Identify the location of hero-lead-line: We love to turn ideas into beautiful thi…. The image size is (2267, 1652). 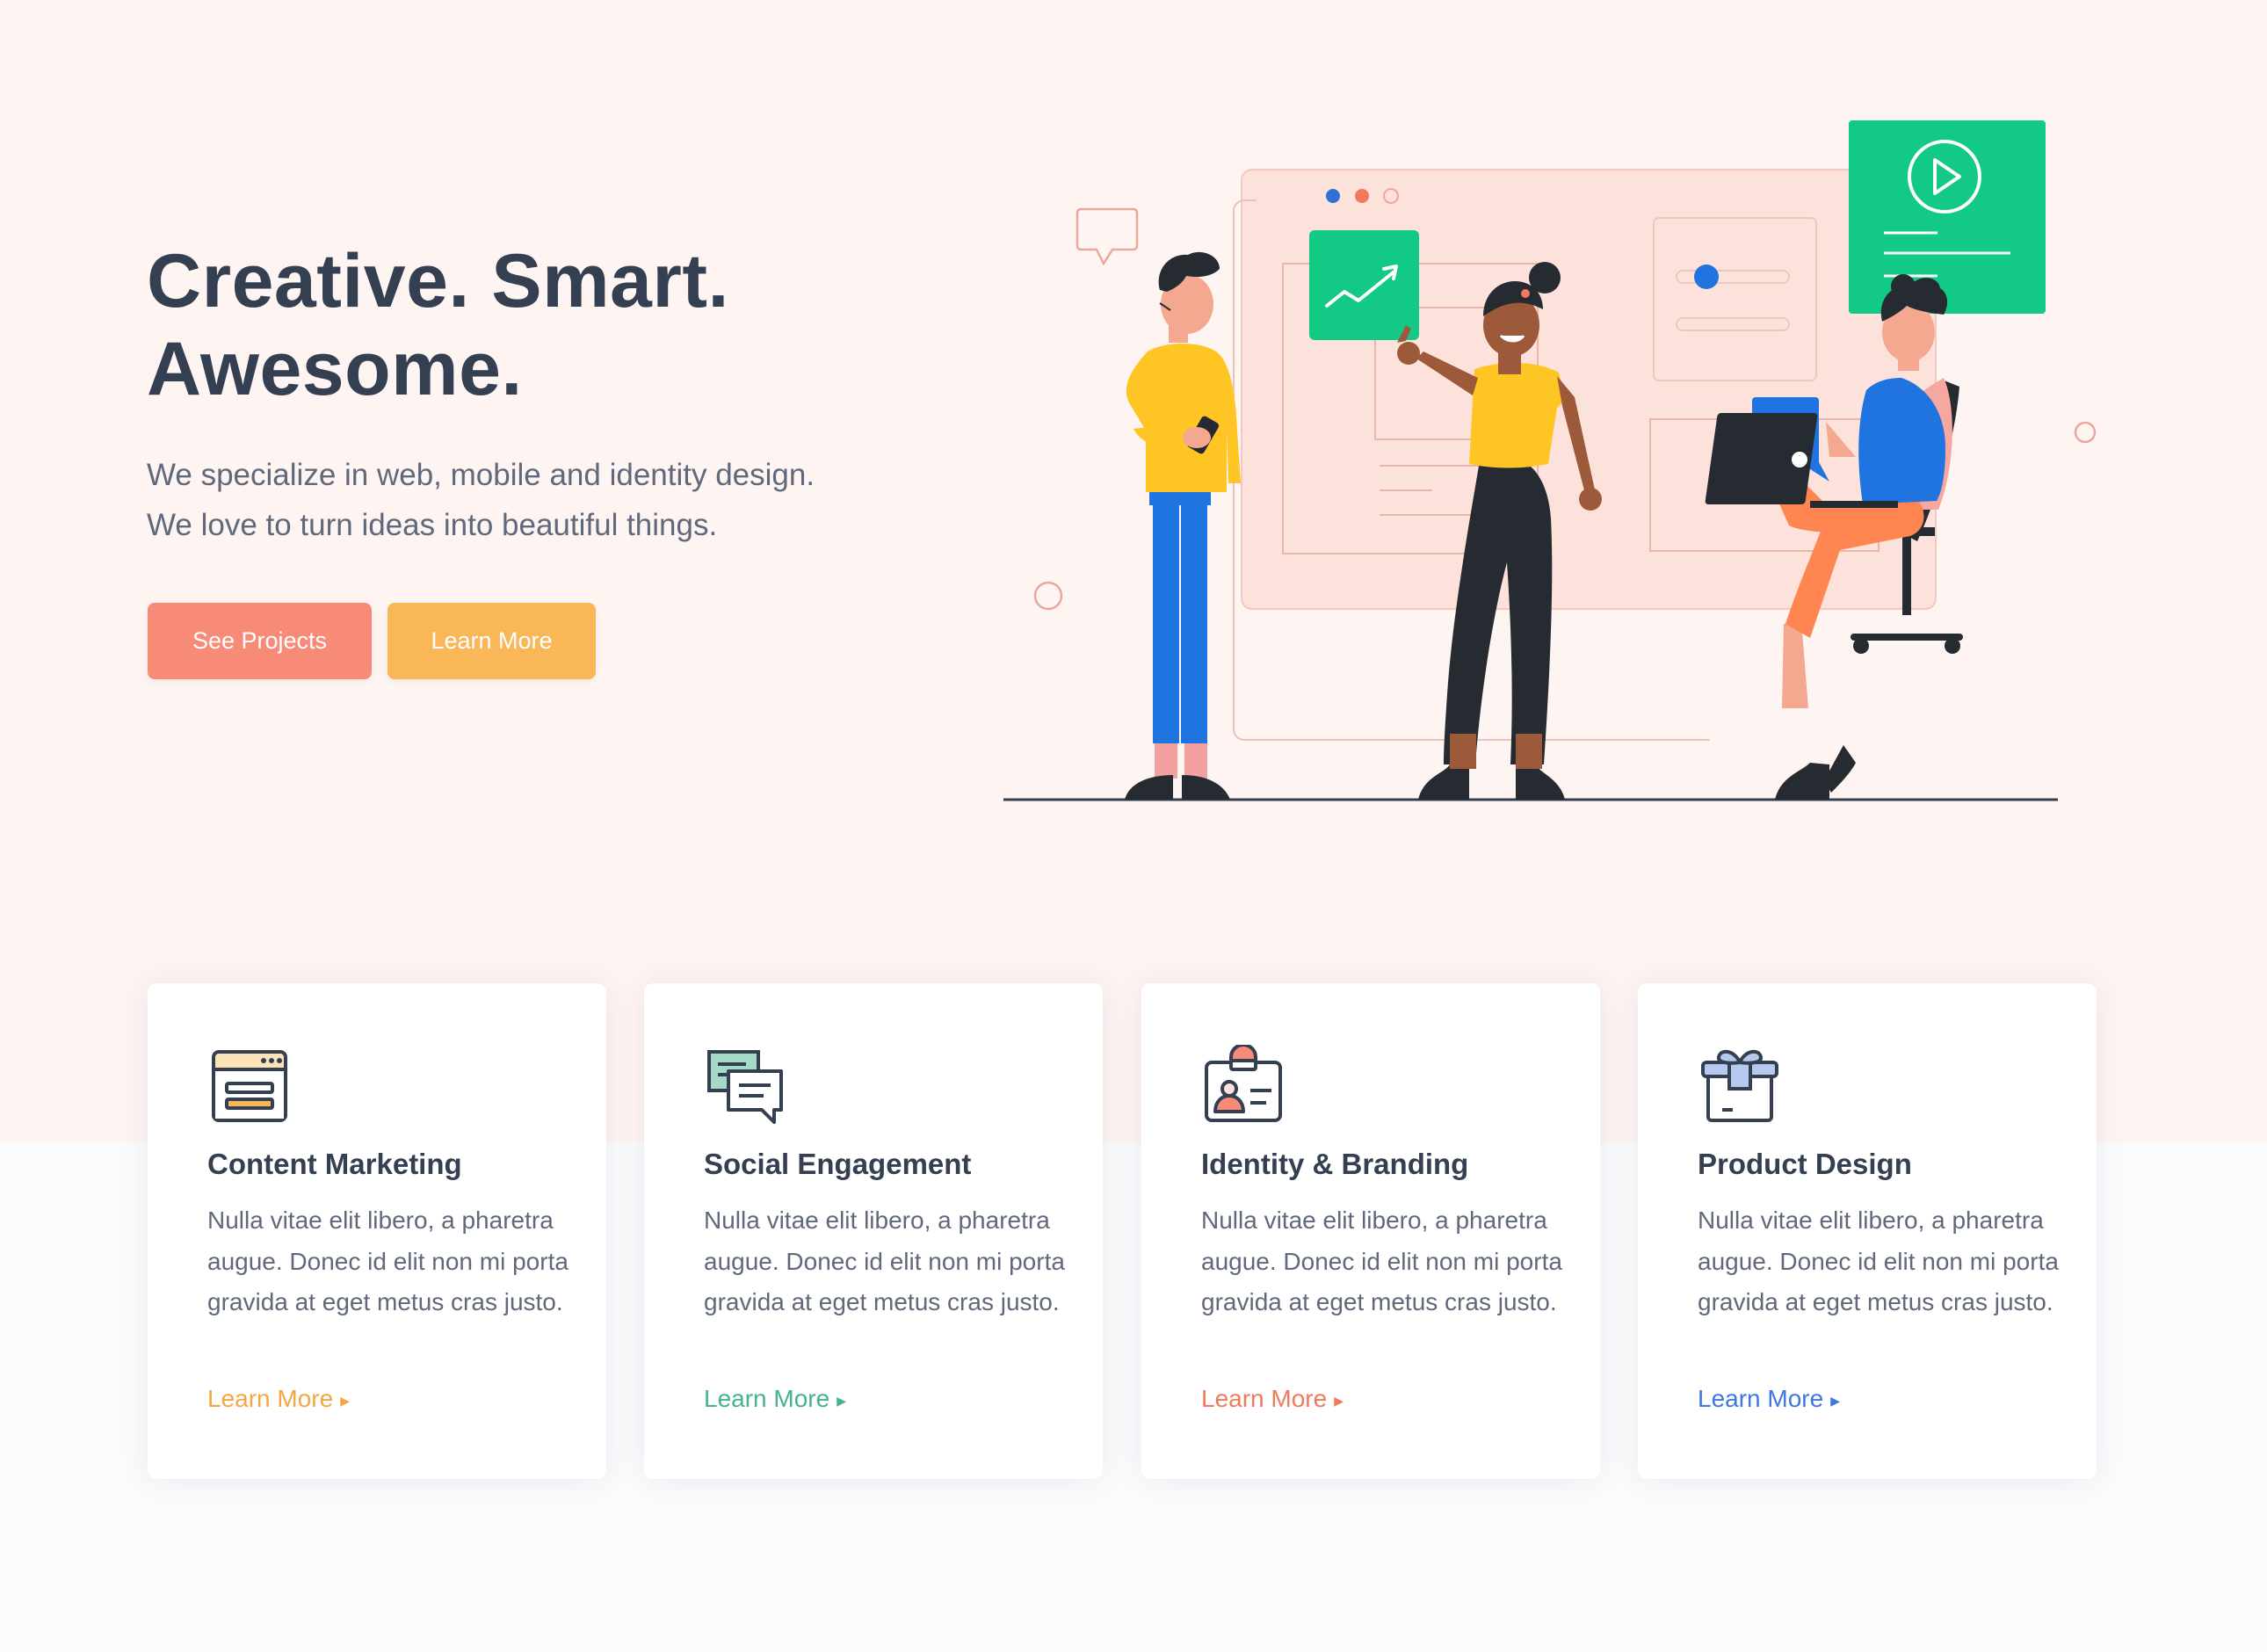
(432, 525).